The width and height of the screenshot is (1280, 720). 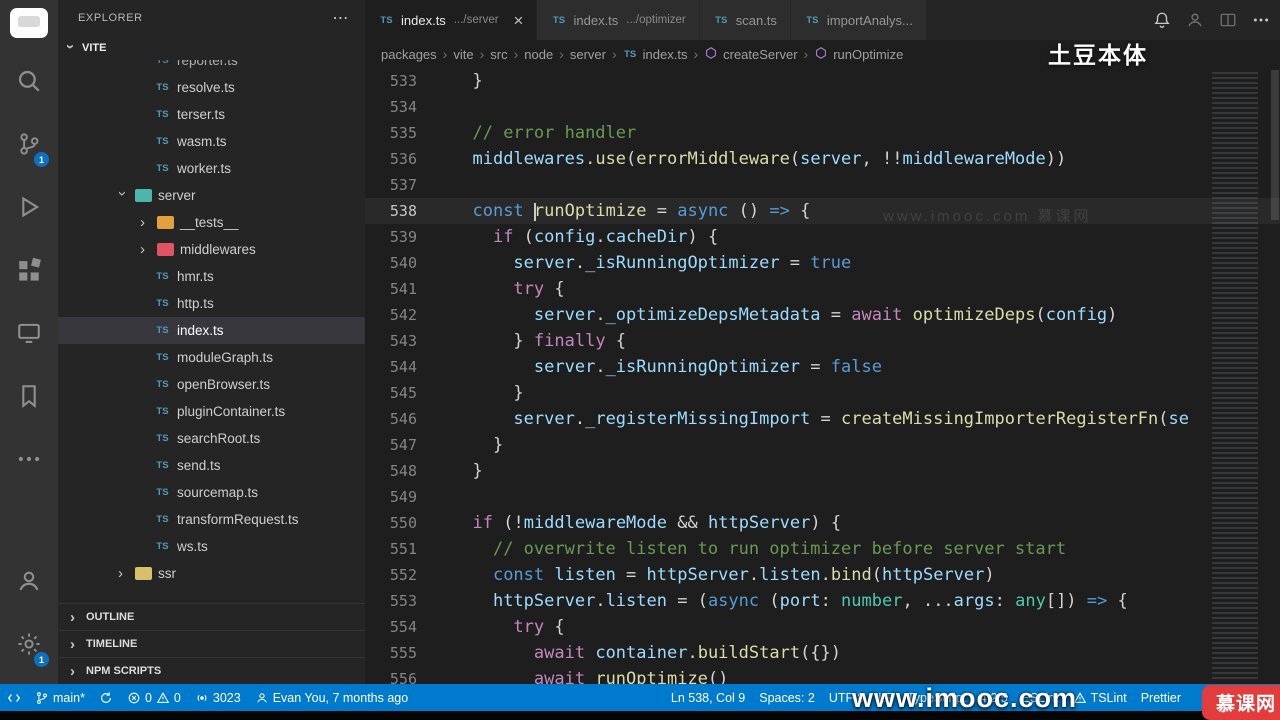 I want to click on minimap, so click(x=1239, y=374).